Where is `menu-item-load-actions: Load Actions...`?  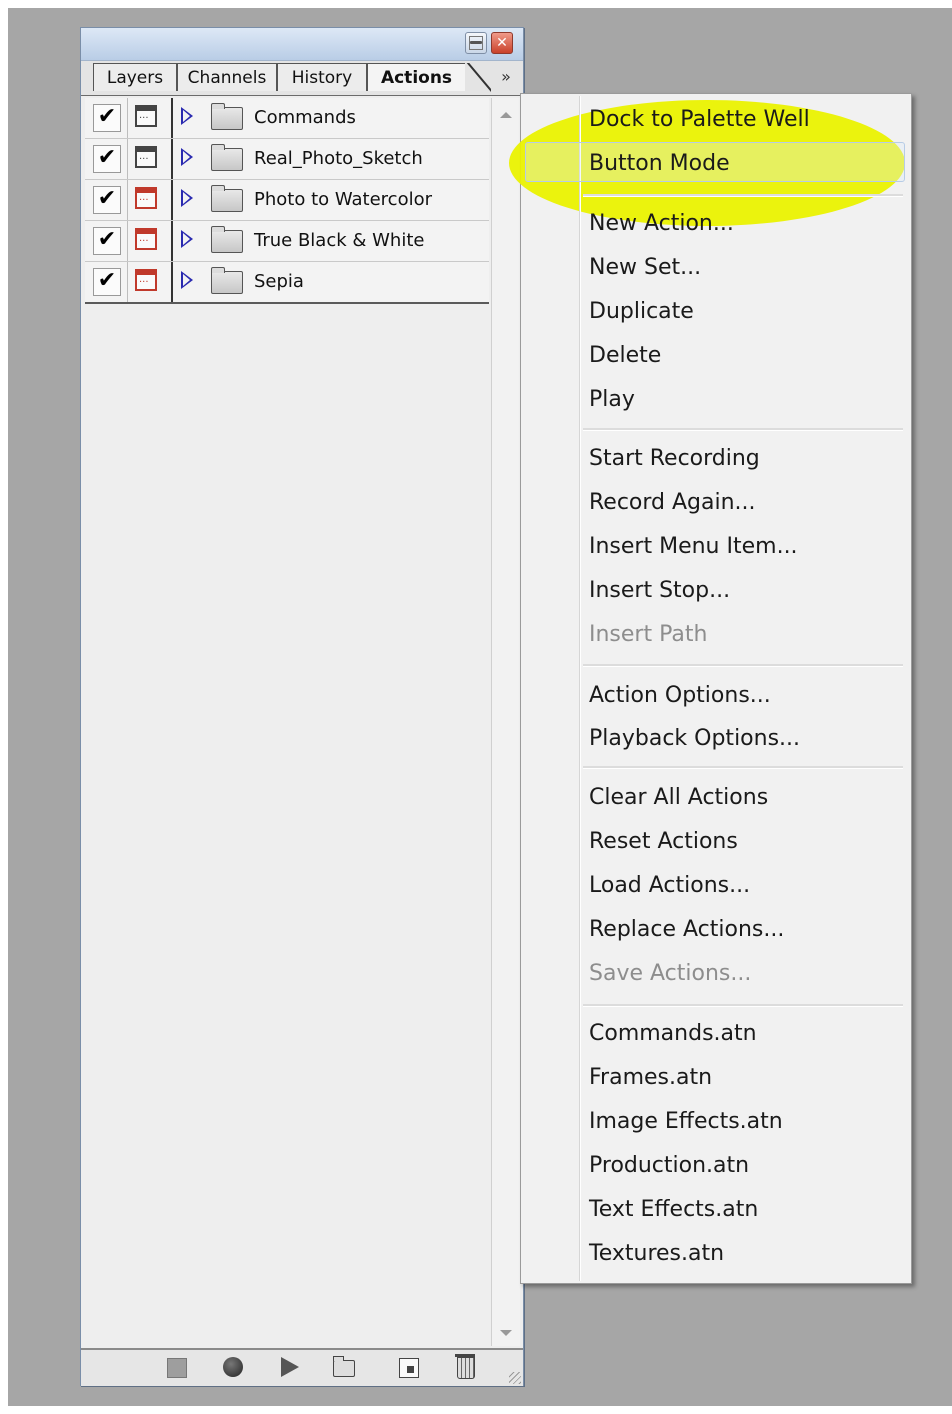 menu-item-load-actions: Load Actions... is located at coordinates (669, 886).